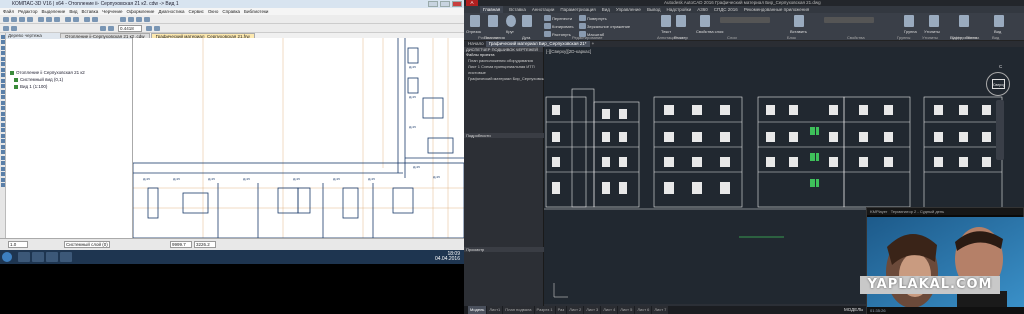 The width and height of the screenshot is (1024, 314). What do you see at coordinates (606, 9) in the screenshot?
I see `tab-view: Вид` at bounding box center [606, 9].